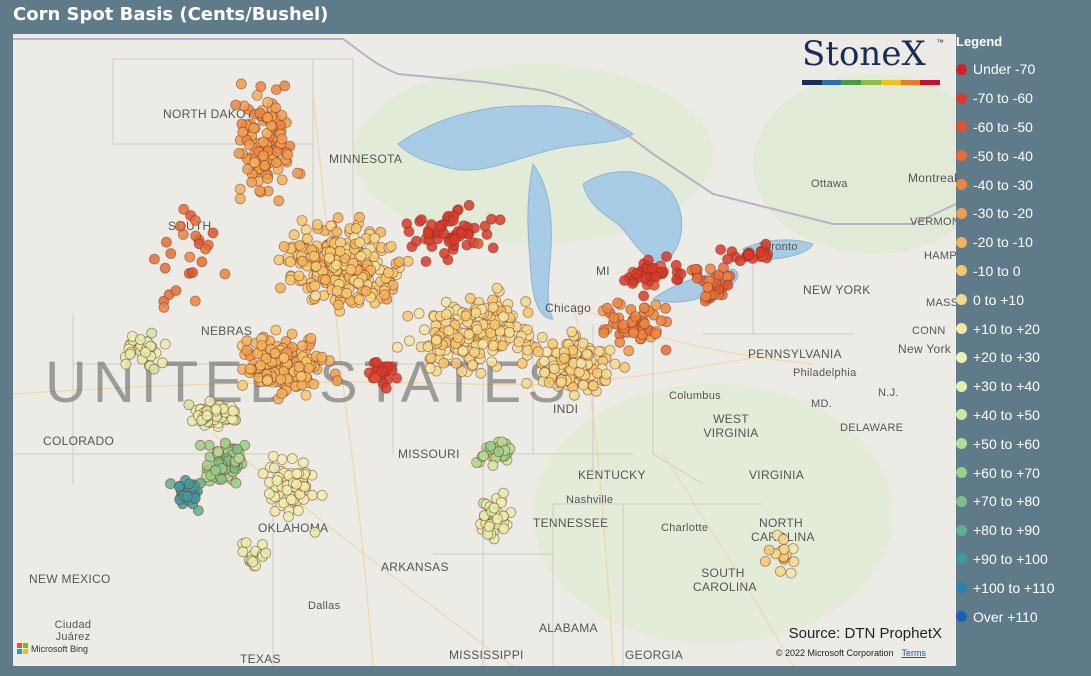  Describe the element at coordinates (1023, 443) in the screenshot. I see `legend-item: +50 to +60` at that location.